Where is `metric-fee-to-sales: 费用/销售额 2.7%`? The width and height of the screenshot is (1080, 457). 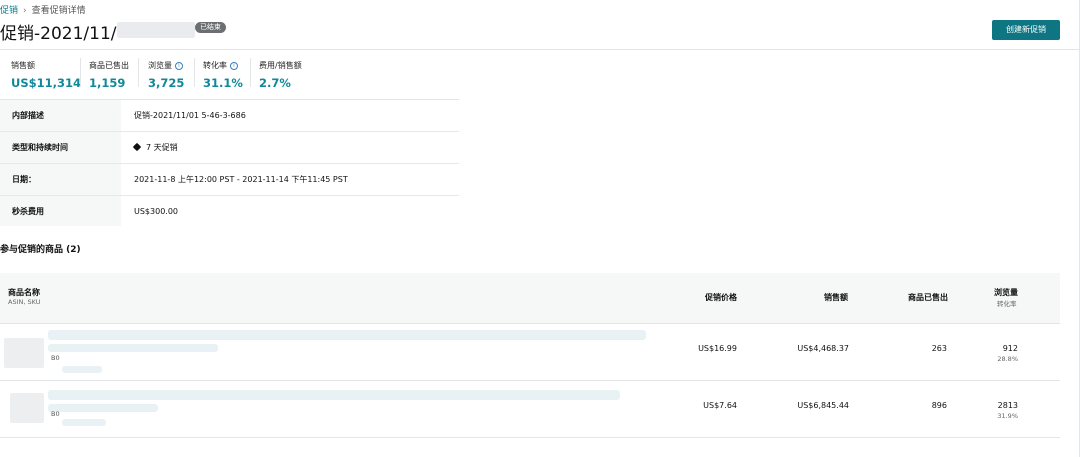 metric-fee-to-sales: 费用/销售额 2.7% is located at coordinates (280, 75).